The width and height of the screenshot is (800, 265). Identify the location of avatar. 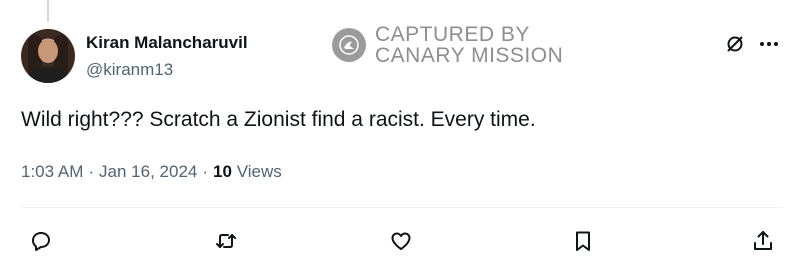
(48, 56).